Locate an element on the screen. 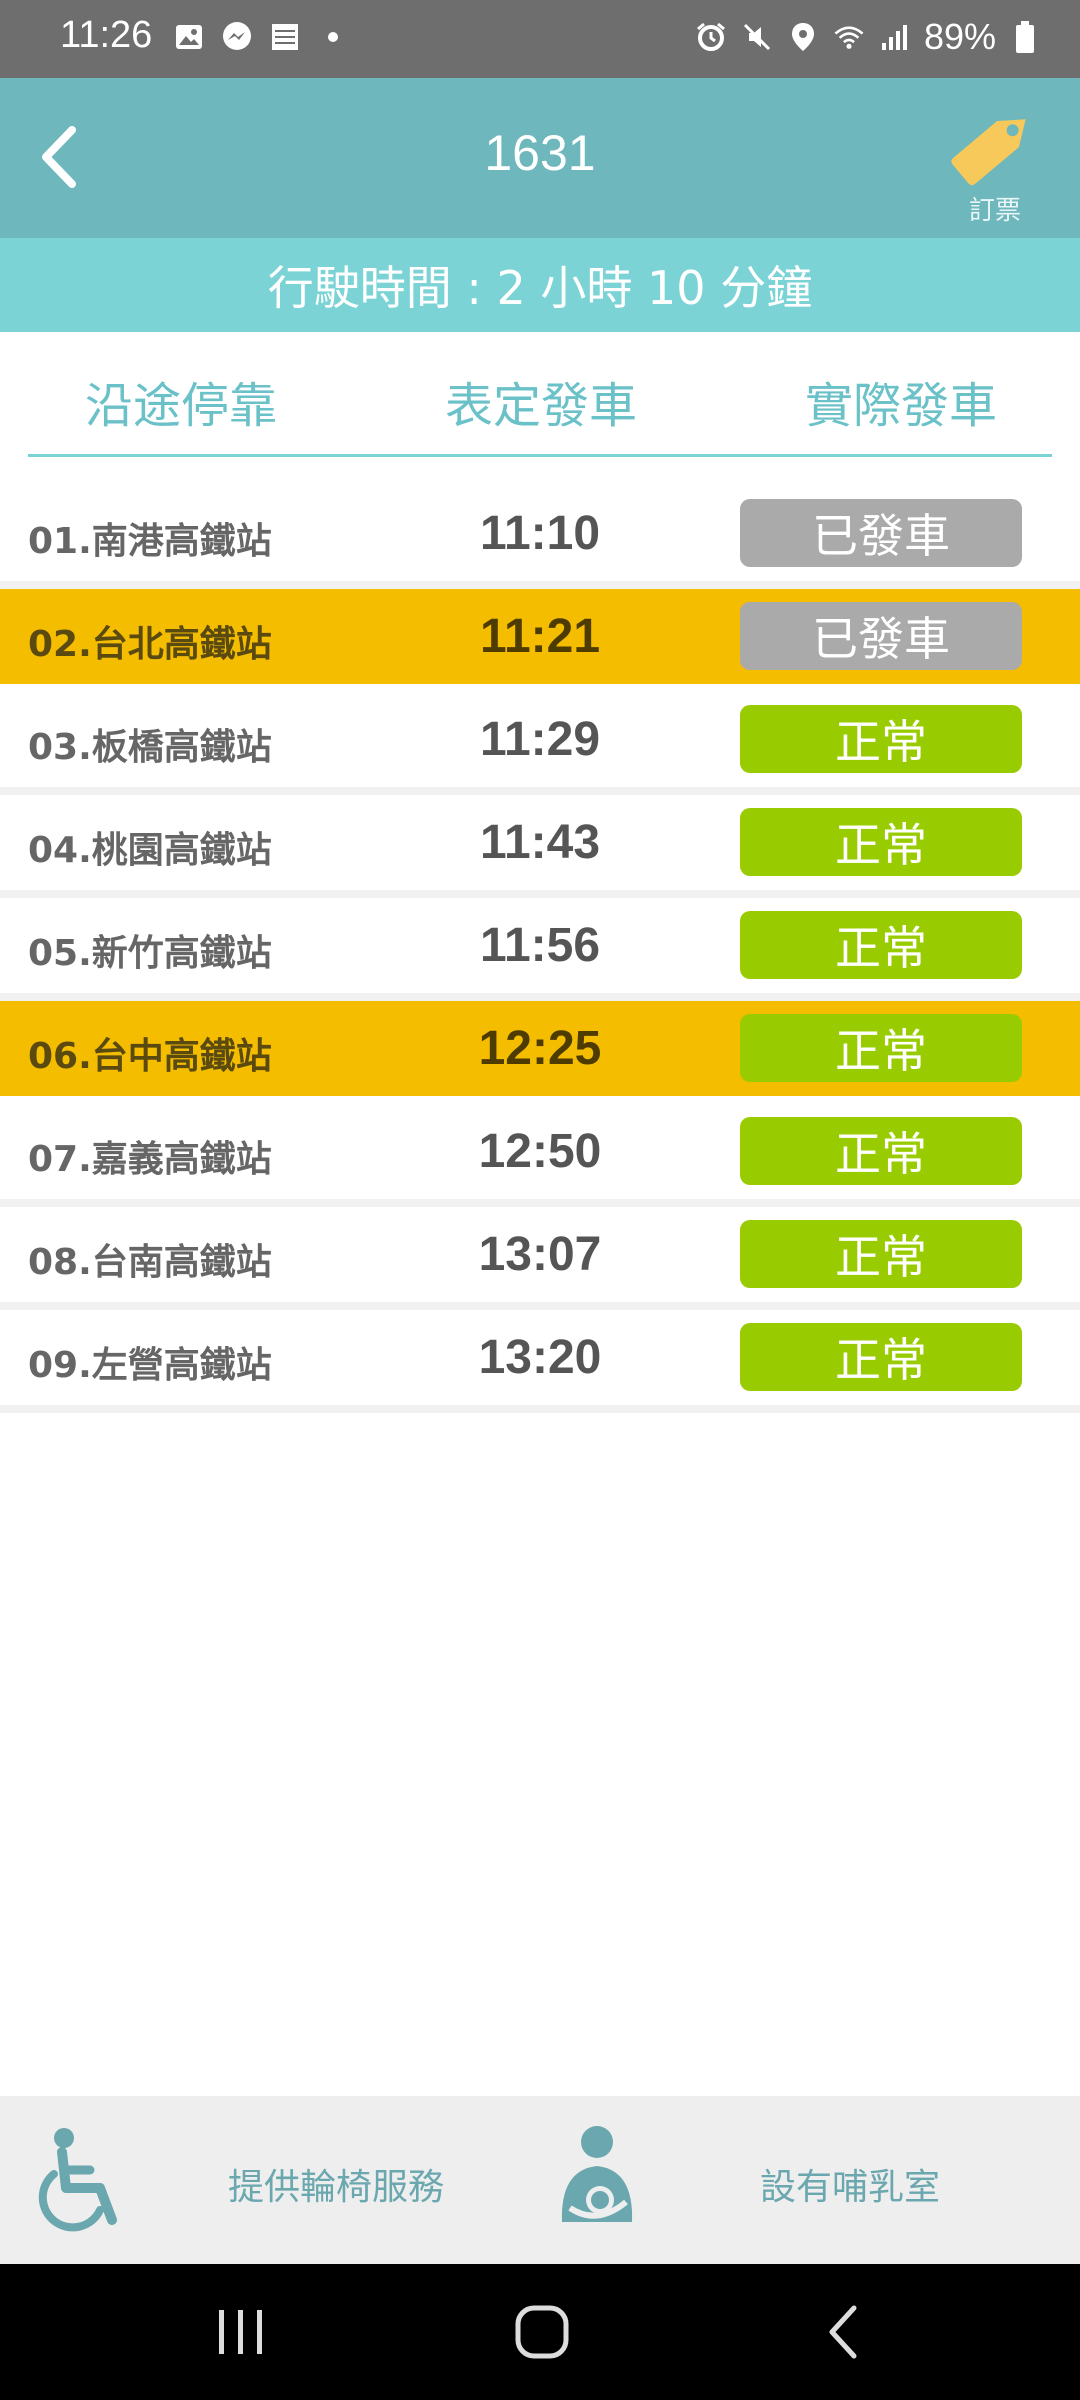  station-row: 06.台中高鐵站 12:25 正常 is located at coordinates (540, 1048).